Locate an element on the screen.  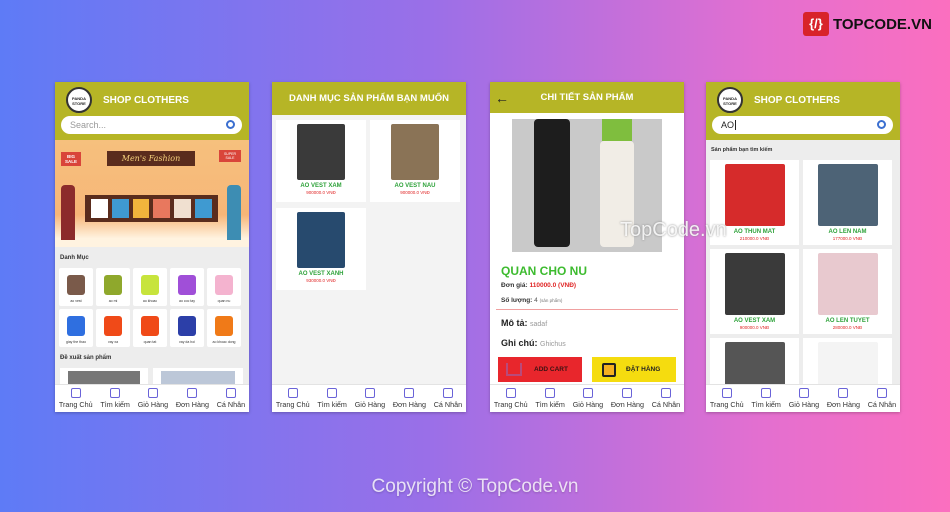
header: PANDA STORE SHOP CLOTHERS AO is located at coordinates (803, 111).